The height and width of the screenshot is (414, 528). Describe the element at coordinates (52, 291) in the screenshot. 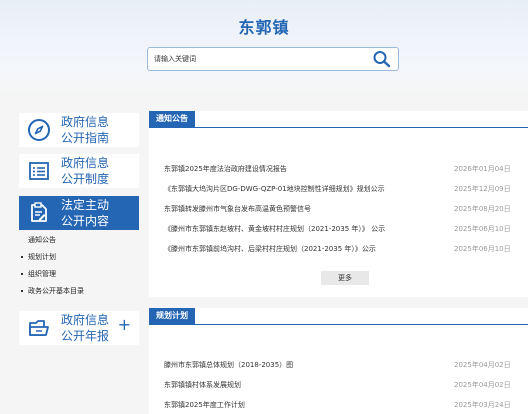

I see `sub-item-catalog: 政务公开基本目录` at that location.